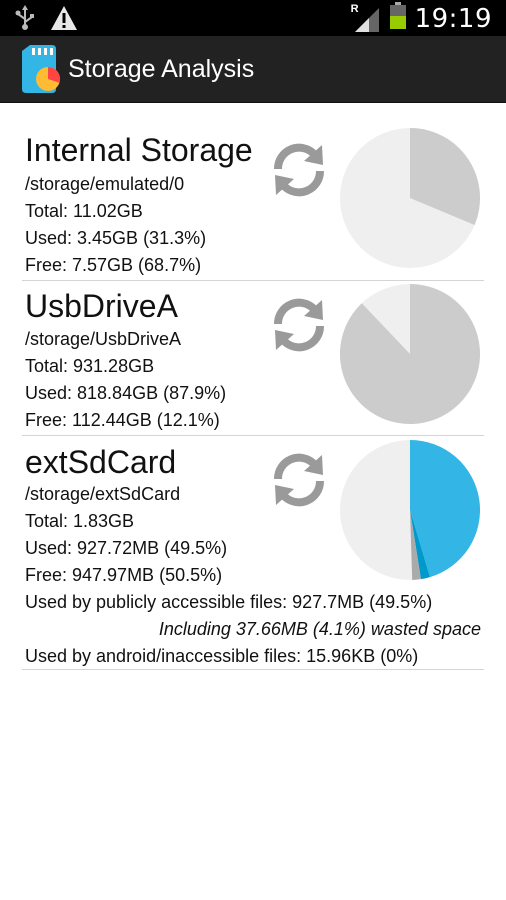  Describe the element at coordinates (139, 150) in the screenshot. I see `storage-name: Internal Storage` at that location.